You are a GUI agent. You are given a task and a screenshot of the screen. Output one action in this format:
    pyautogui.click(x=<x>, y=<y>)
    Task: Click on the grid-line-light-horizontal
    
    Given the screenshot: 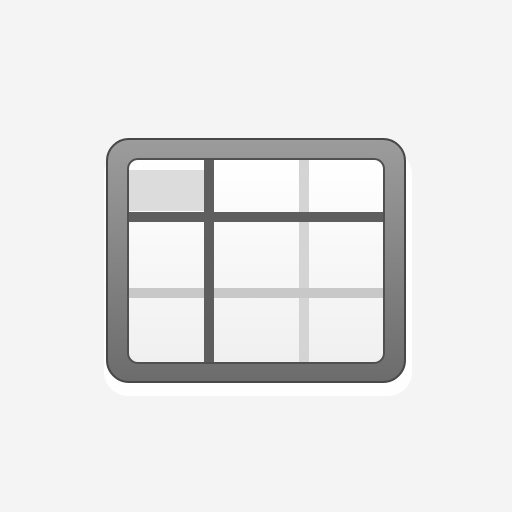 What is the action you would take?
    pyautogui.click(x=256, y=293)
    